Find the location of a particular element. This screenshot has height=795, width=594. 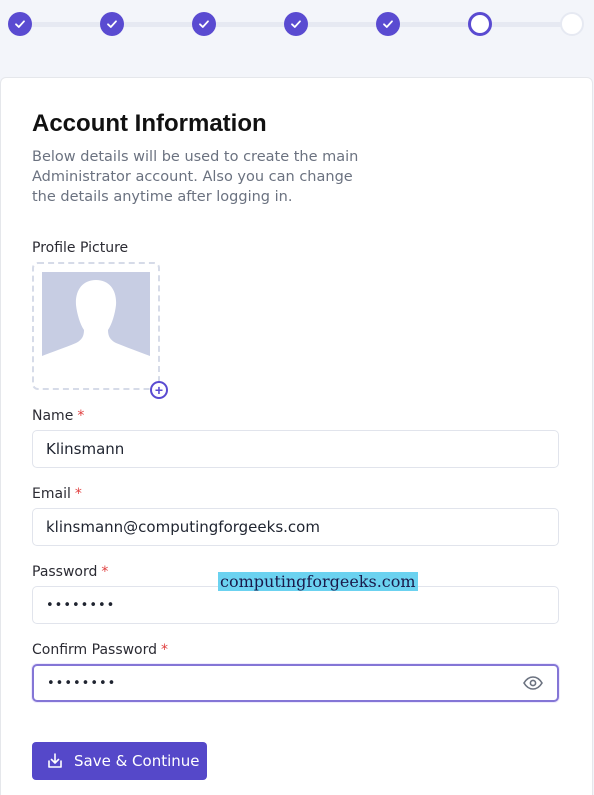

confirm-password-input: •••••••• is located at coordinates (295, 683).